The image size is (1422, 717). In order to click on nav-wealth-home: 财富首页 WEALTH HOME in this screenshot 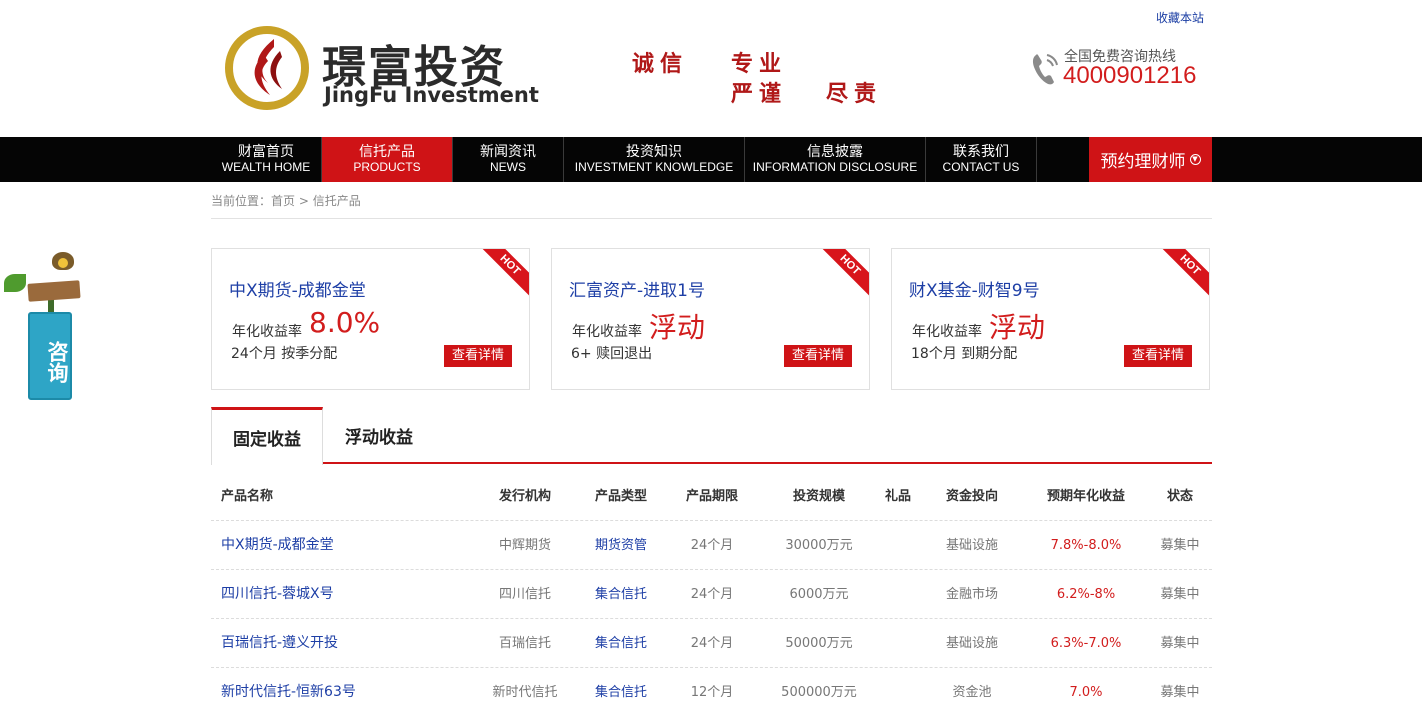, I will do `click(266, 159)`.